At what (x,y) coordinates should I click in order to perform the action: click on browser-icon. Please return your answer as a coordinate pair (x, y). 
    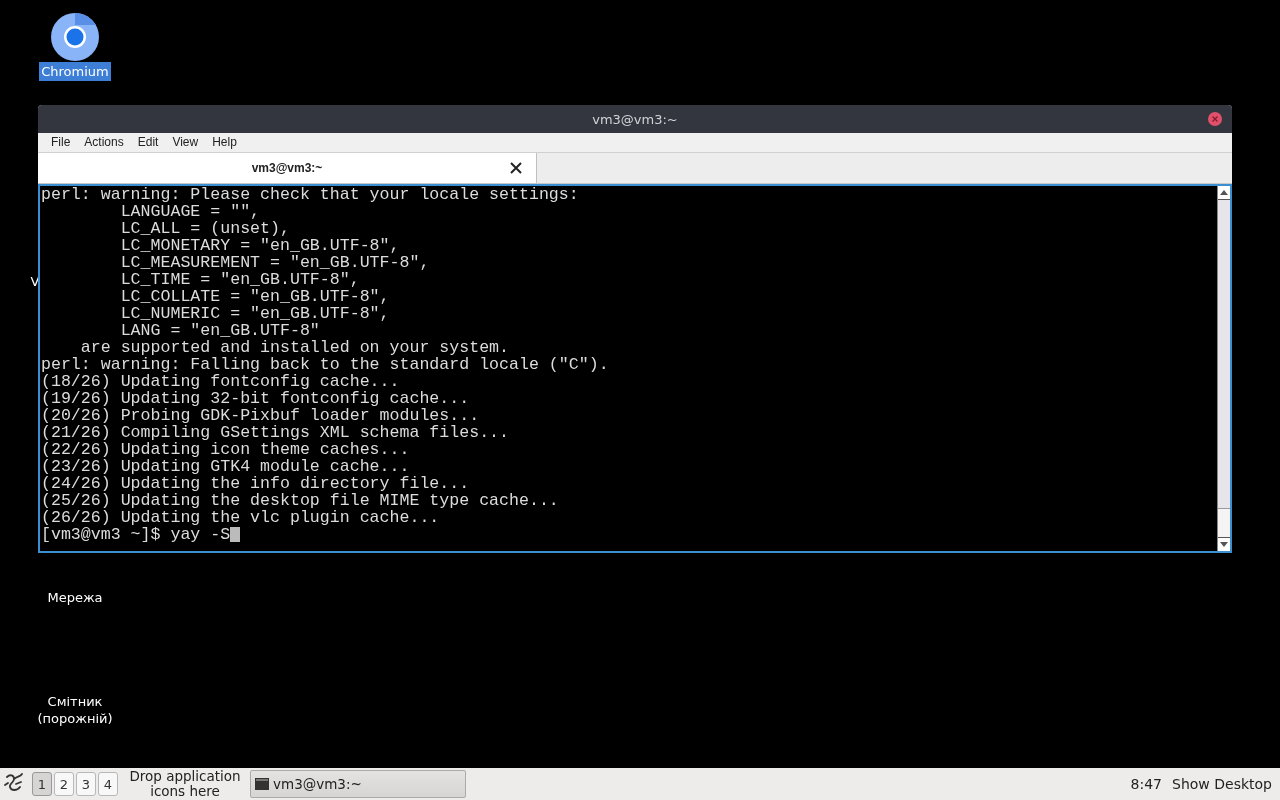
    Looking at the image, I should click on (75, 37).